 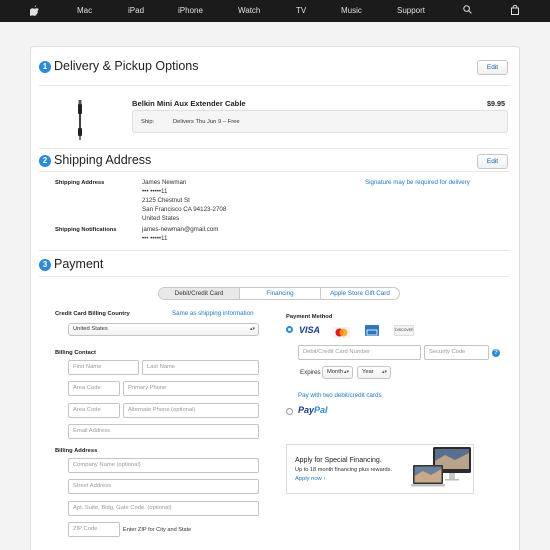 I want to click on tab-gift-card: Apple Store Gift Card, so click(x=360, y=293).